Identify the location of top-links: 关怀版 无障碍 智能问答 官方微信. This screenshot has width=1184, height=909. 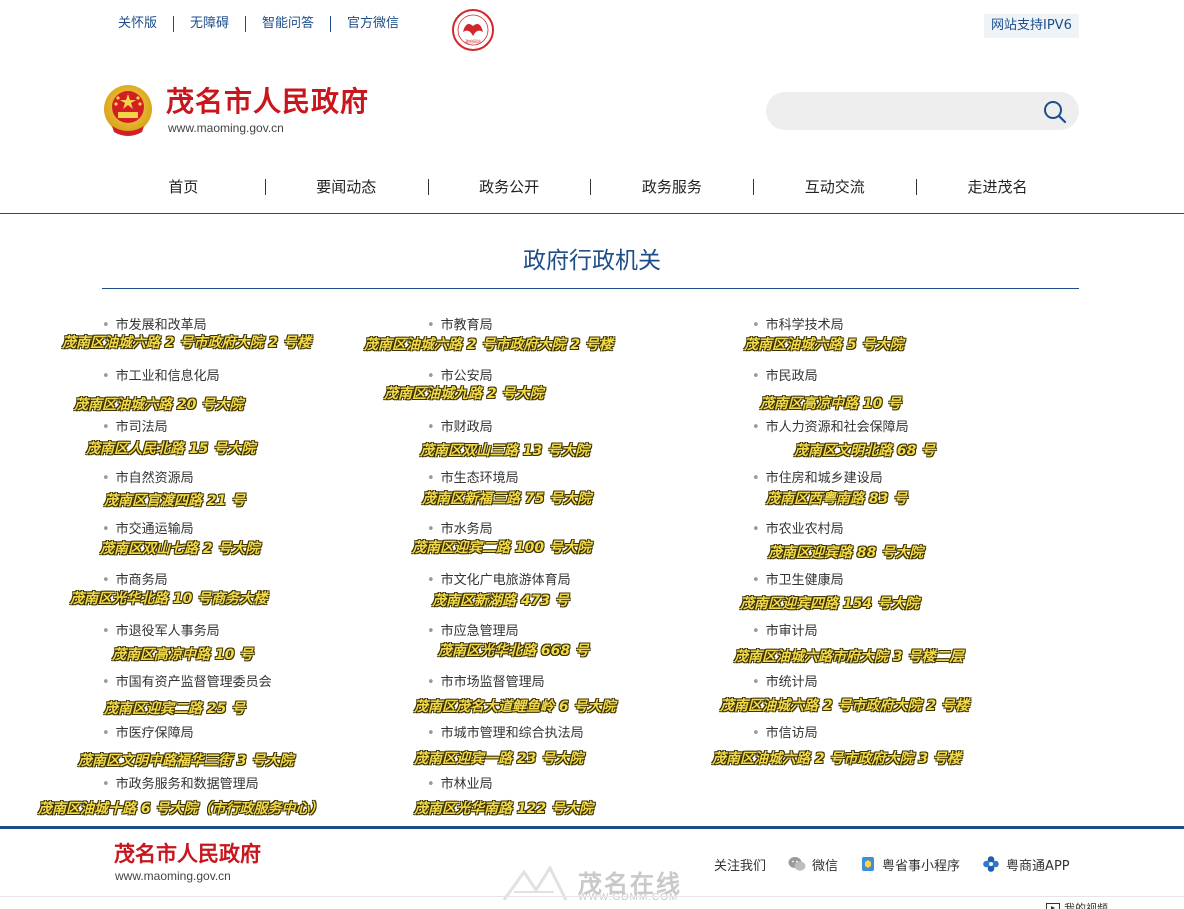
(260, 24).